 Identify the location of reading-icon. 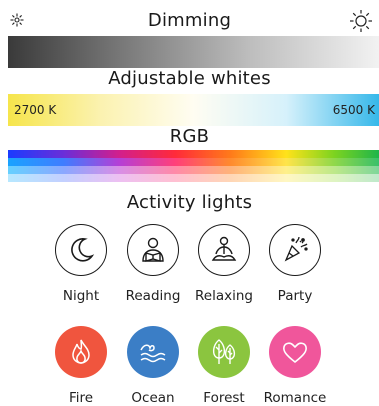
(153, 250).